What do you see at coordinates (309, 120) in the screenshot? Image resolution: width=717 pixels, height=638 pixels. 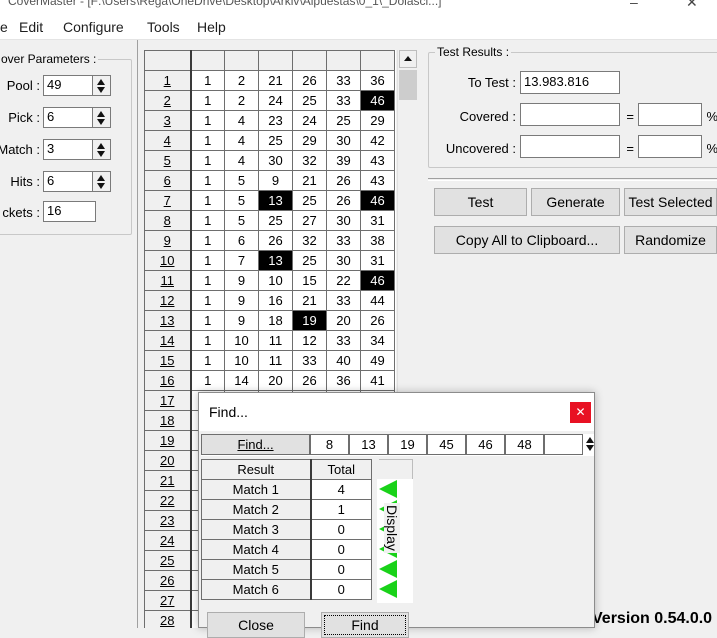 I see `grid-cell: 24` at bounding box center [309, 120].